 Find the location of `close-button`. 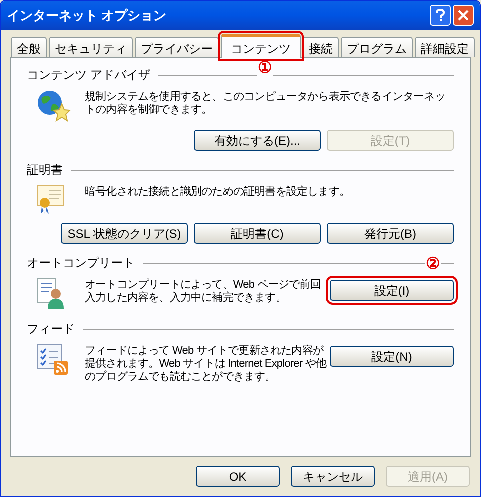

close-button is located at coordinates (463, 15).